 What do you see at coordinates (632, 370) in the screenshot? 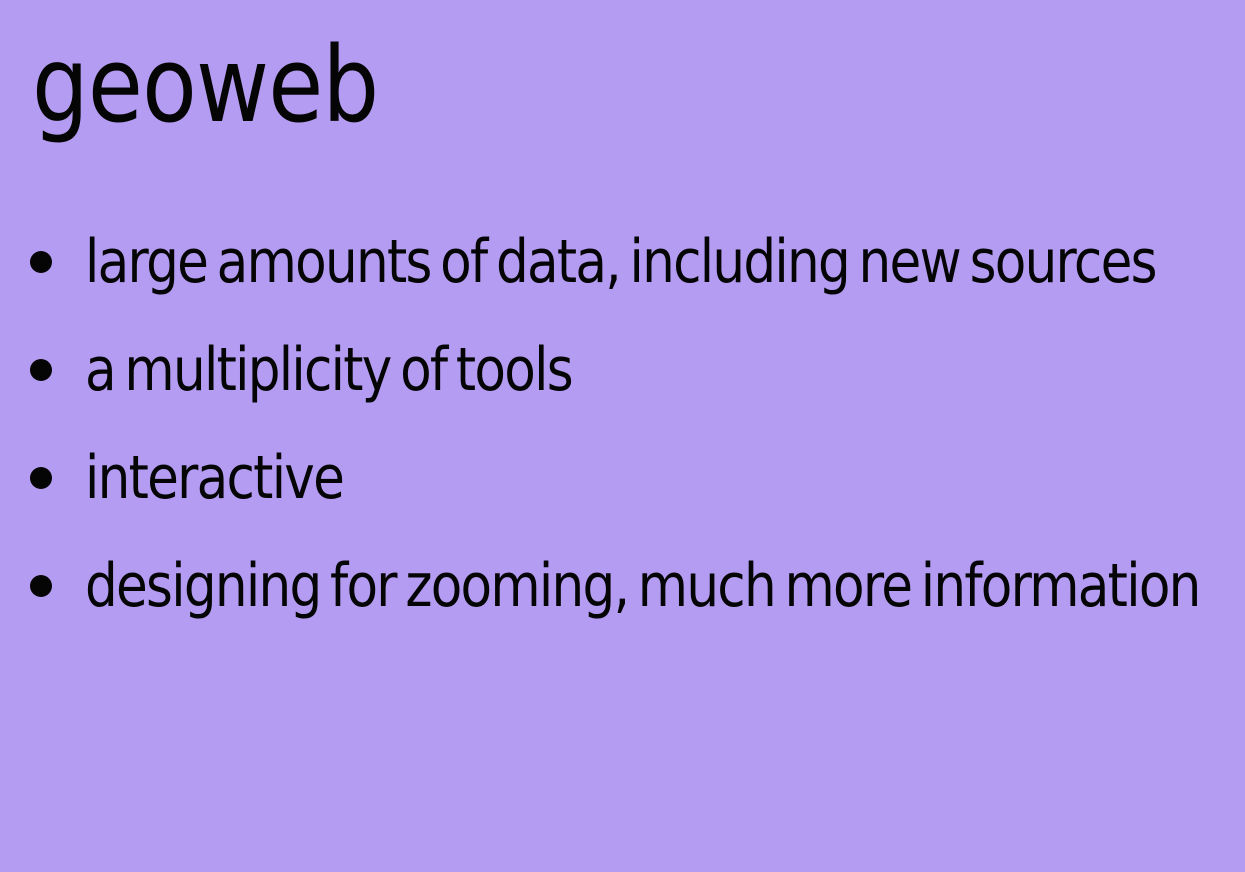
I see `bullet-item: a multiplicity of tools` at bounding box center [632, 370].